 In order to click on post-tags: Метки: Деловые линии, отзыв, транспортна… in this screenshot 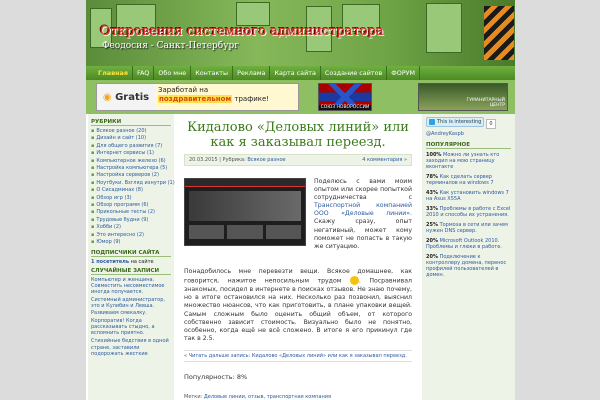, I will do `click(257, 397)`.